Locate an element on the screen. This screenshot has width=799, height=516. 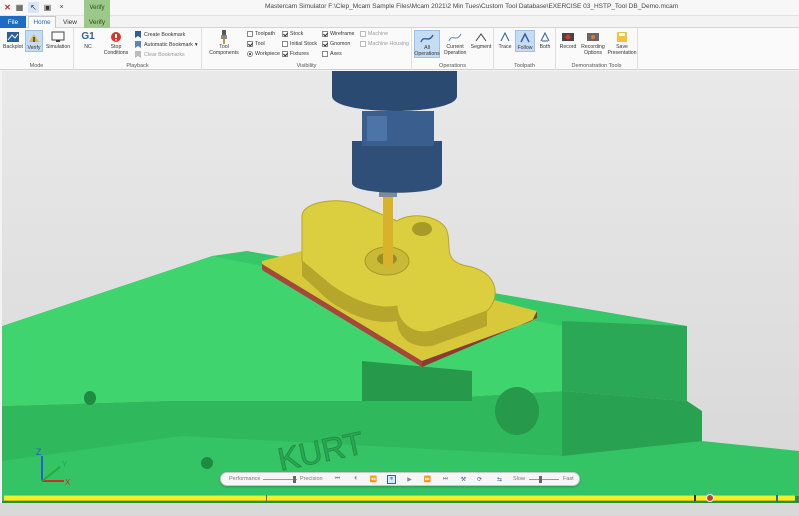
tool-components-button: Tool Components is located at coordinates (224, 43).